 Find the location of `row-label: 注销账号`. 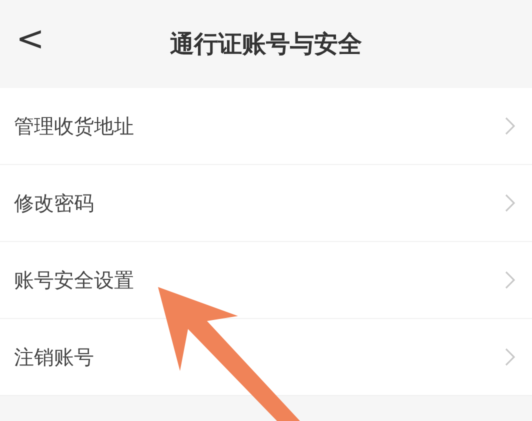

row-label: 注销账号 is located at coordinates (54, 357).